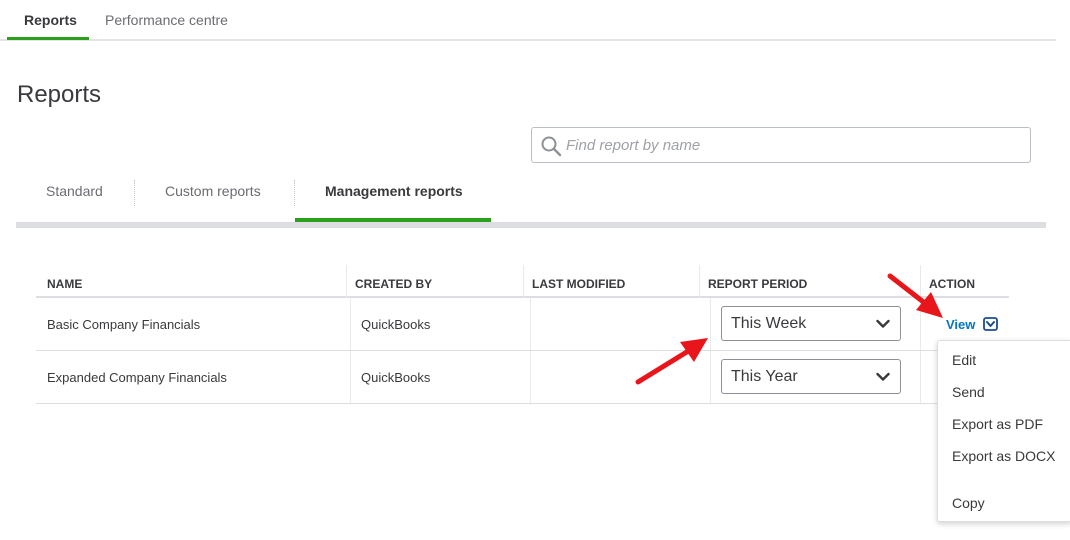  Describe the element at coordinates (123, 324) in the screenshot. I see `report-name: Basic Company Financials` at that location.